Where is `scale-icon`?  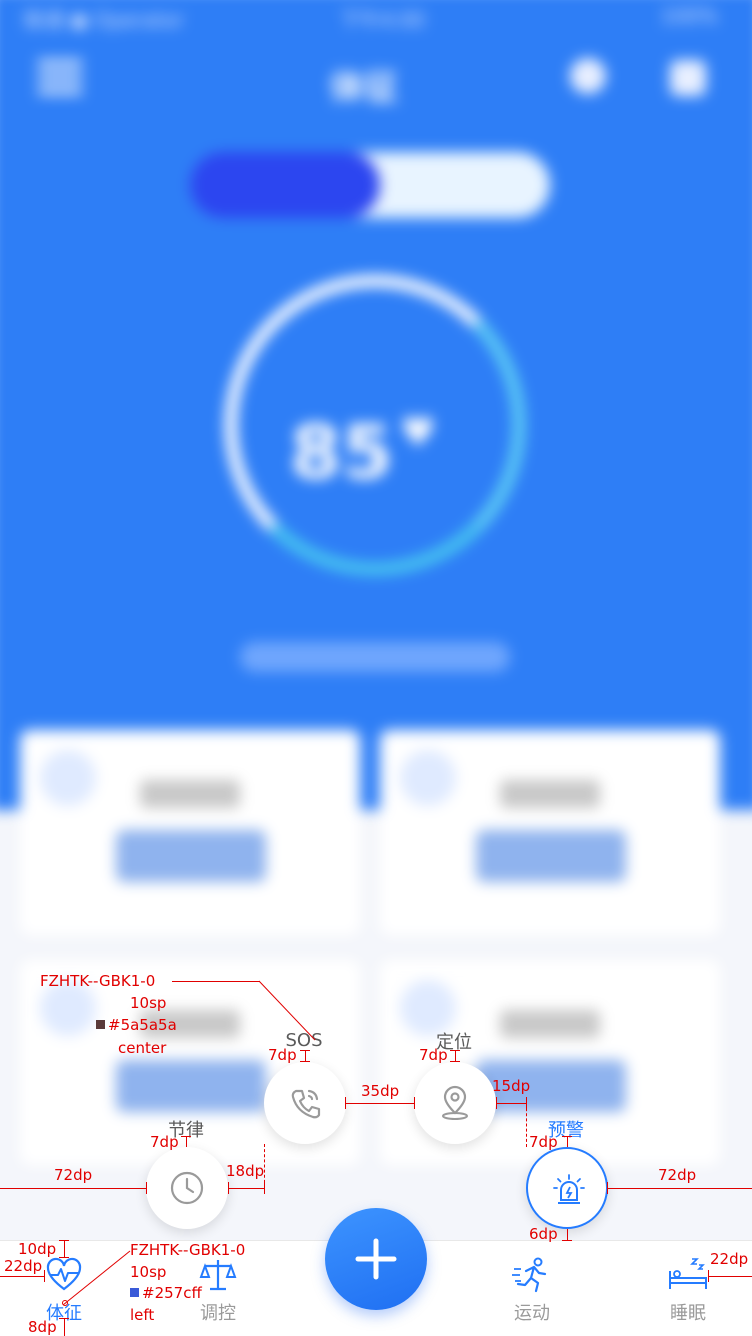
scale-icon is located at coordinates (218, 1275).